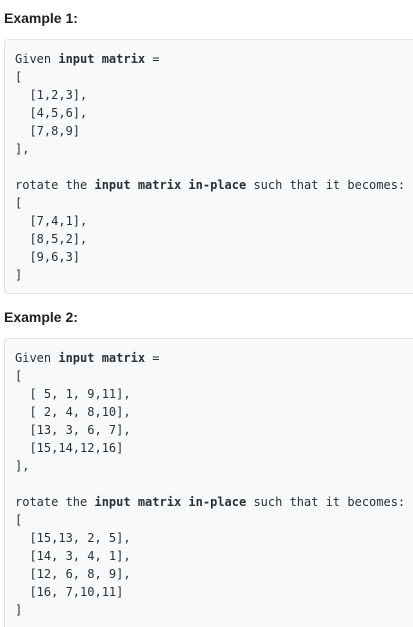 The width and height of the screenshot is (413, 627). Describe the element at coordinates (73, 430) in the screenshot. I see `code-line: [13, 3, 6, 7],` at that location.